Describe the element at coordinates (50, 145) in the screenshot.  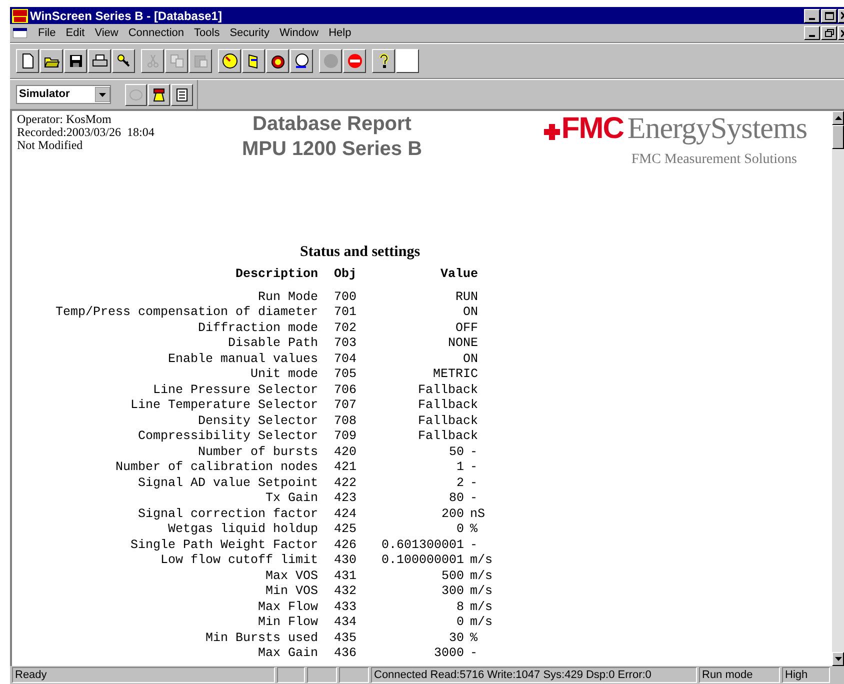
I see `report-info-line: Not Modified` at that location.